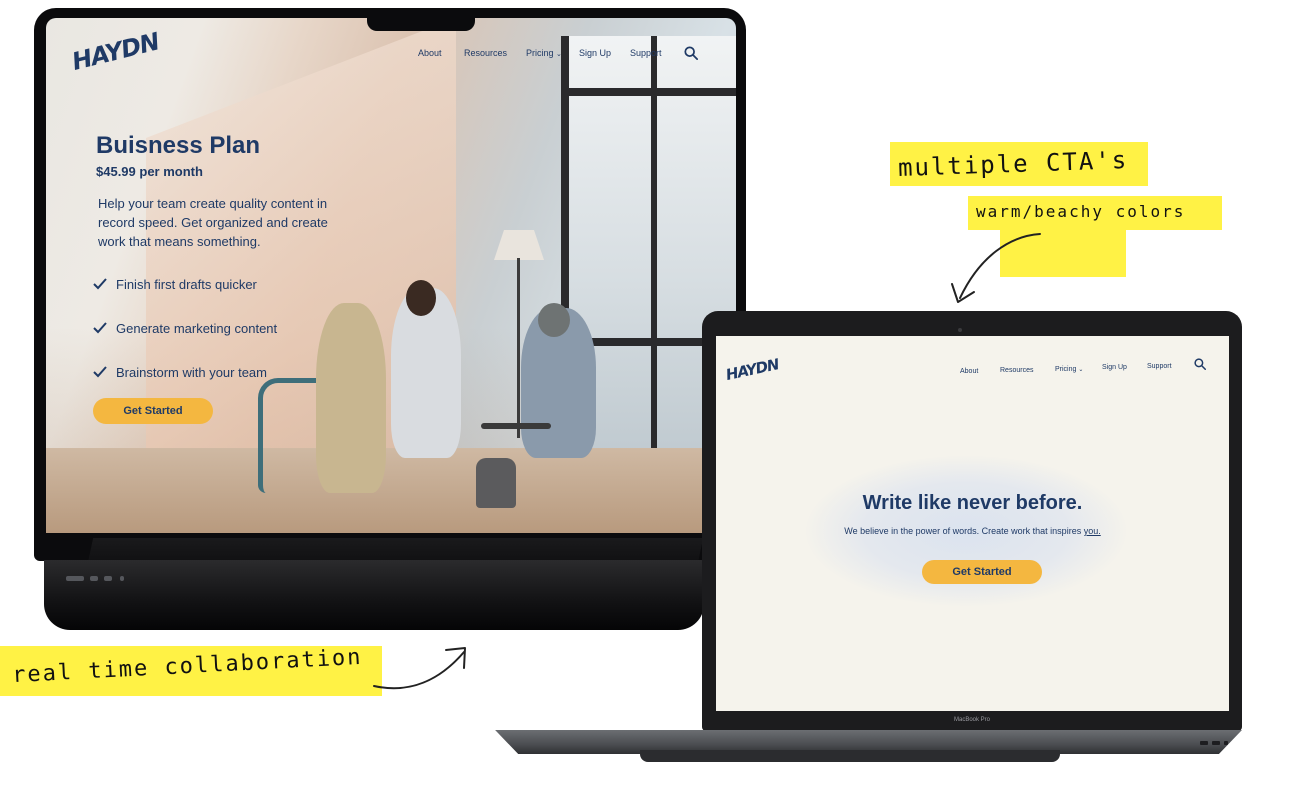 This screenshot has height=786, width=1310. Describe the element at coordinates (191, 372) in the screenshot. I see `feature-label: Brainstorm with your team` at that location.